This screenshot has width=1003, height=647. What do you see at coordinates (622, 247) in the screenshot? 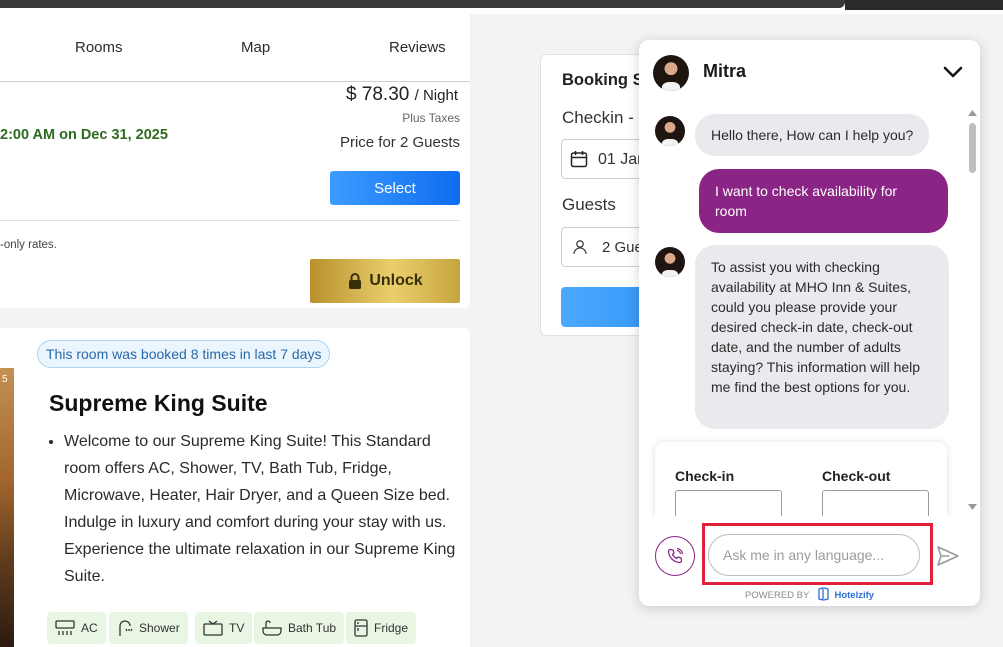
I see `guests-value: 2 Gue` at bounding box center [622, 247].